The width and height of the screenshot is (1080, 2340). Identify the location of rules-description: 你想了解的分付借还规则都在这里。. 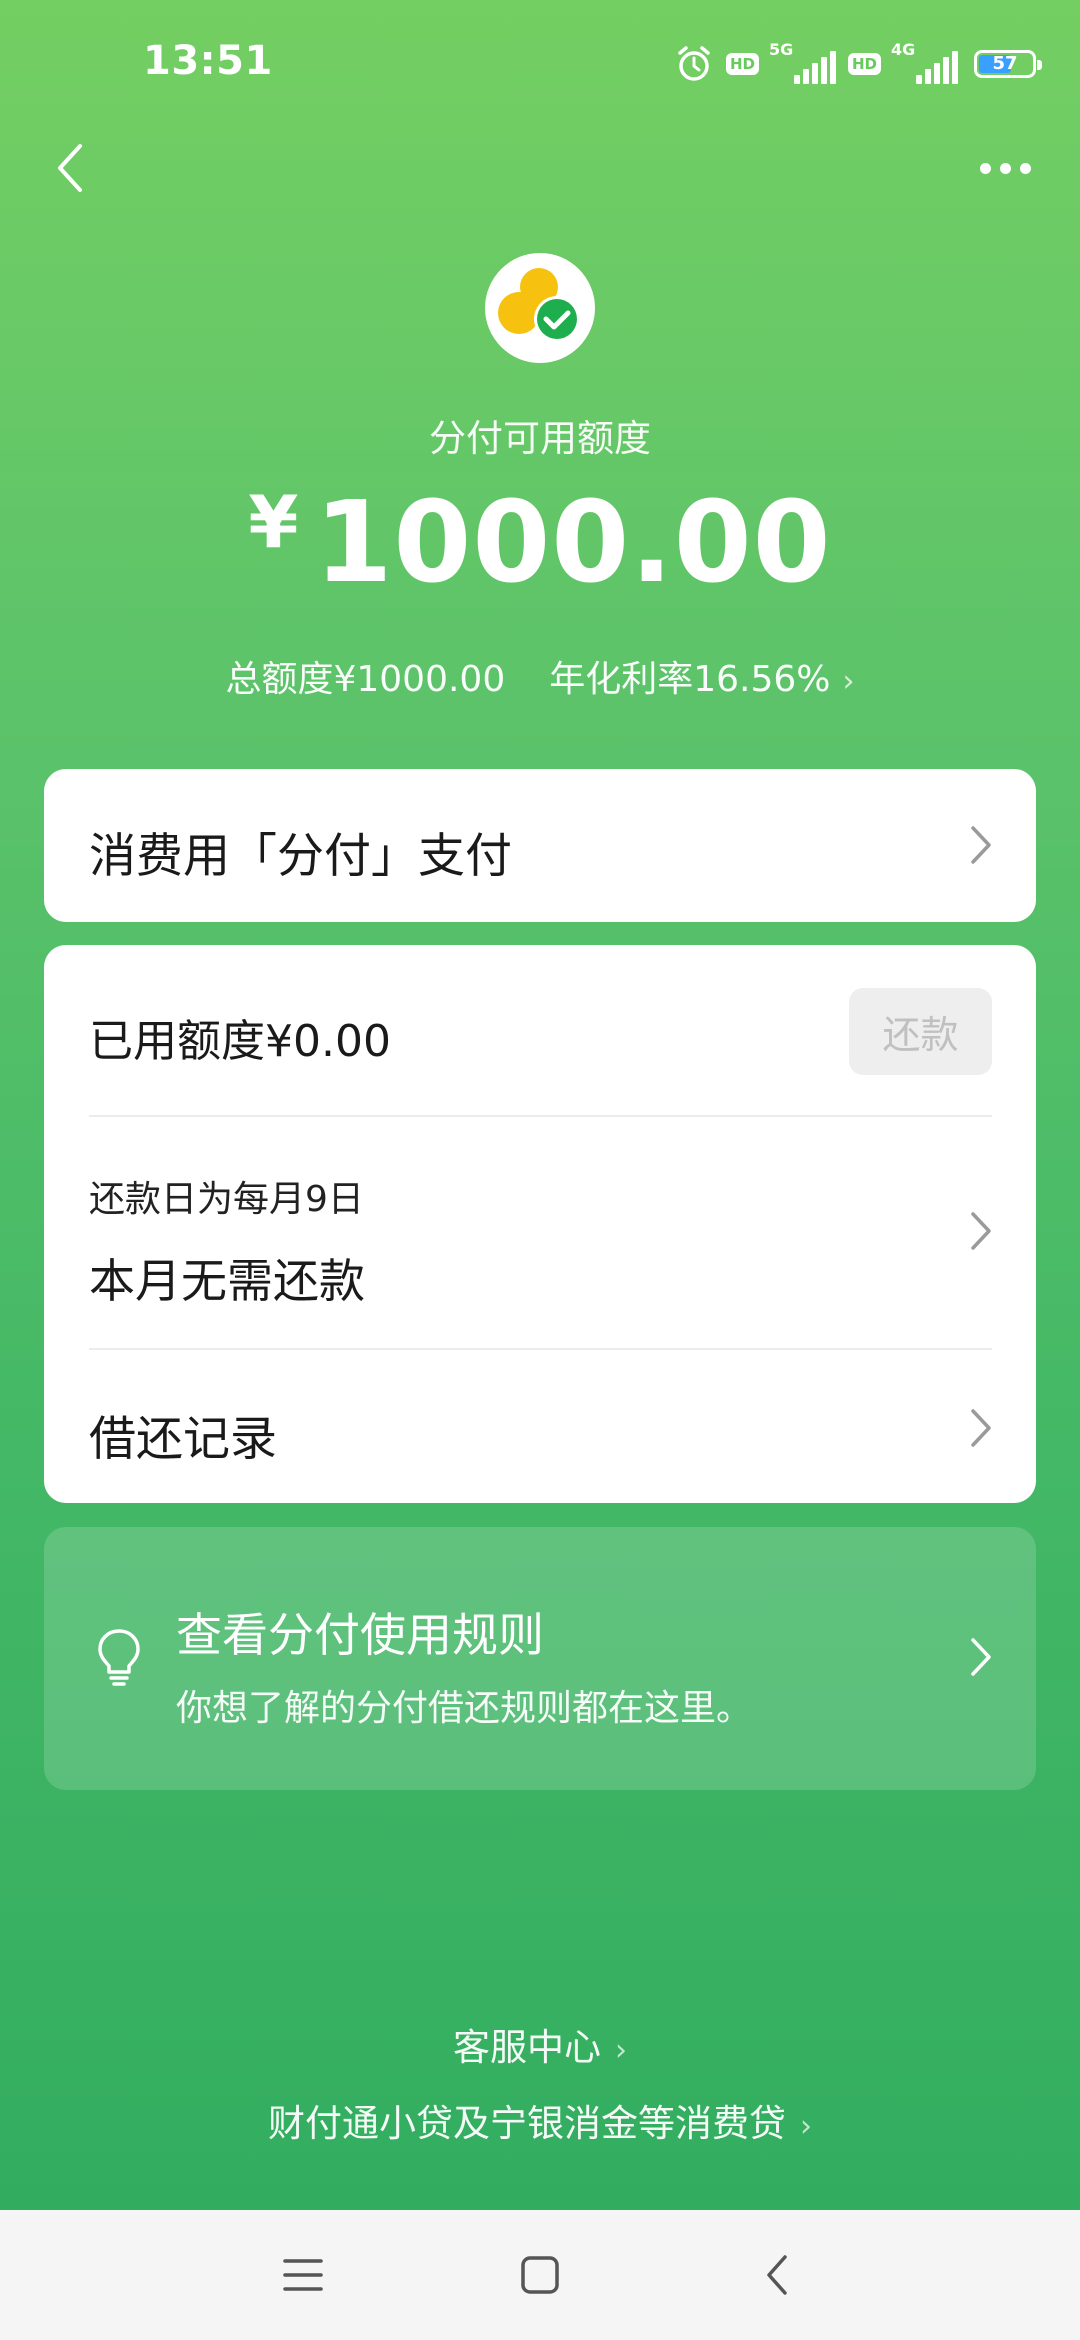
(464, 1708).